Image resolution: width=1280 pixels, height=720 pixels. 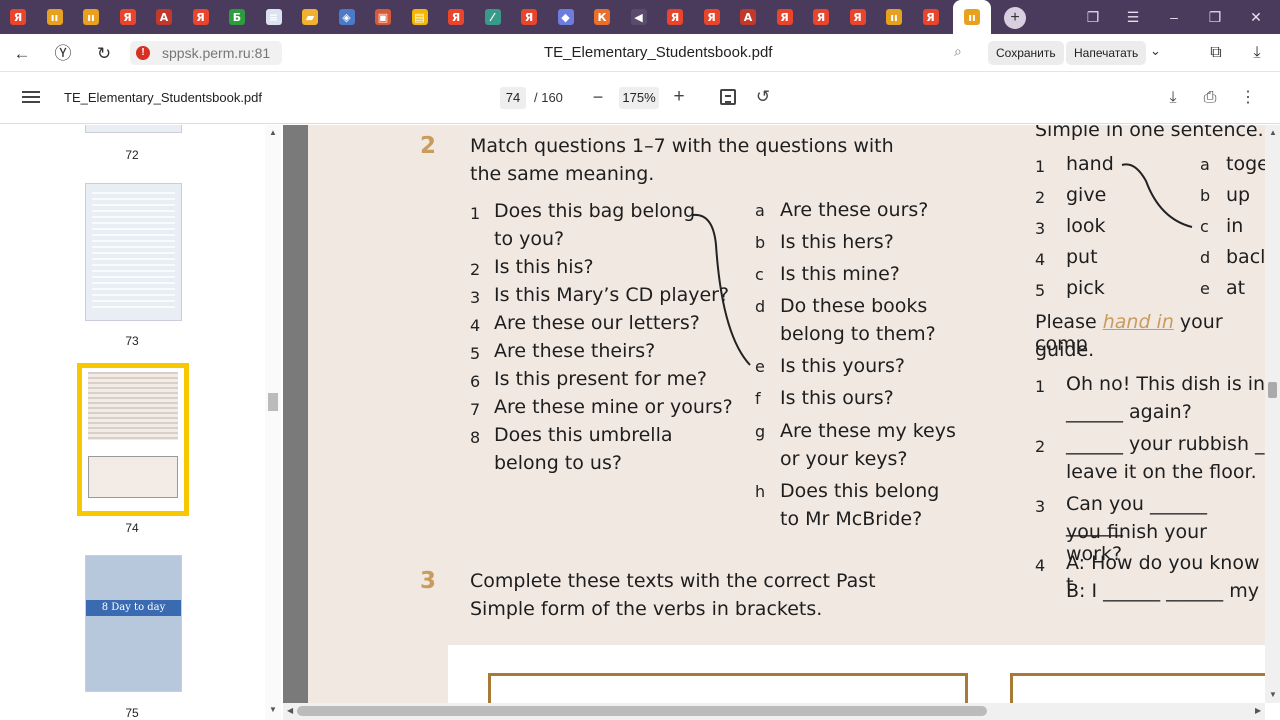 I want to click on browser-tab: ▤, so click(x=420, y=17).